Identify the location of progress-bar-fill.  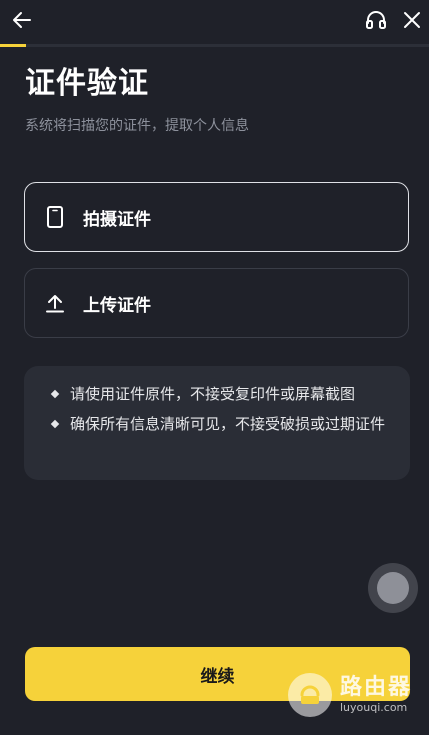
(13, 45).